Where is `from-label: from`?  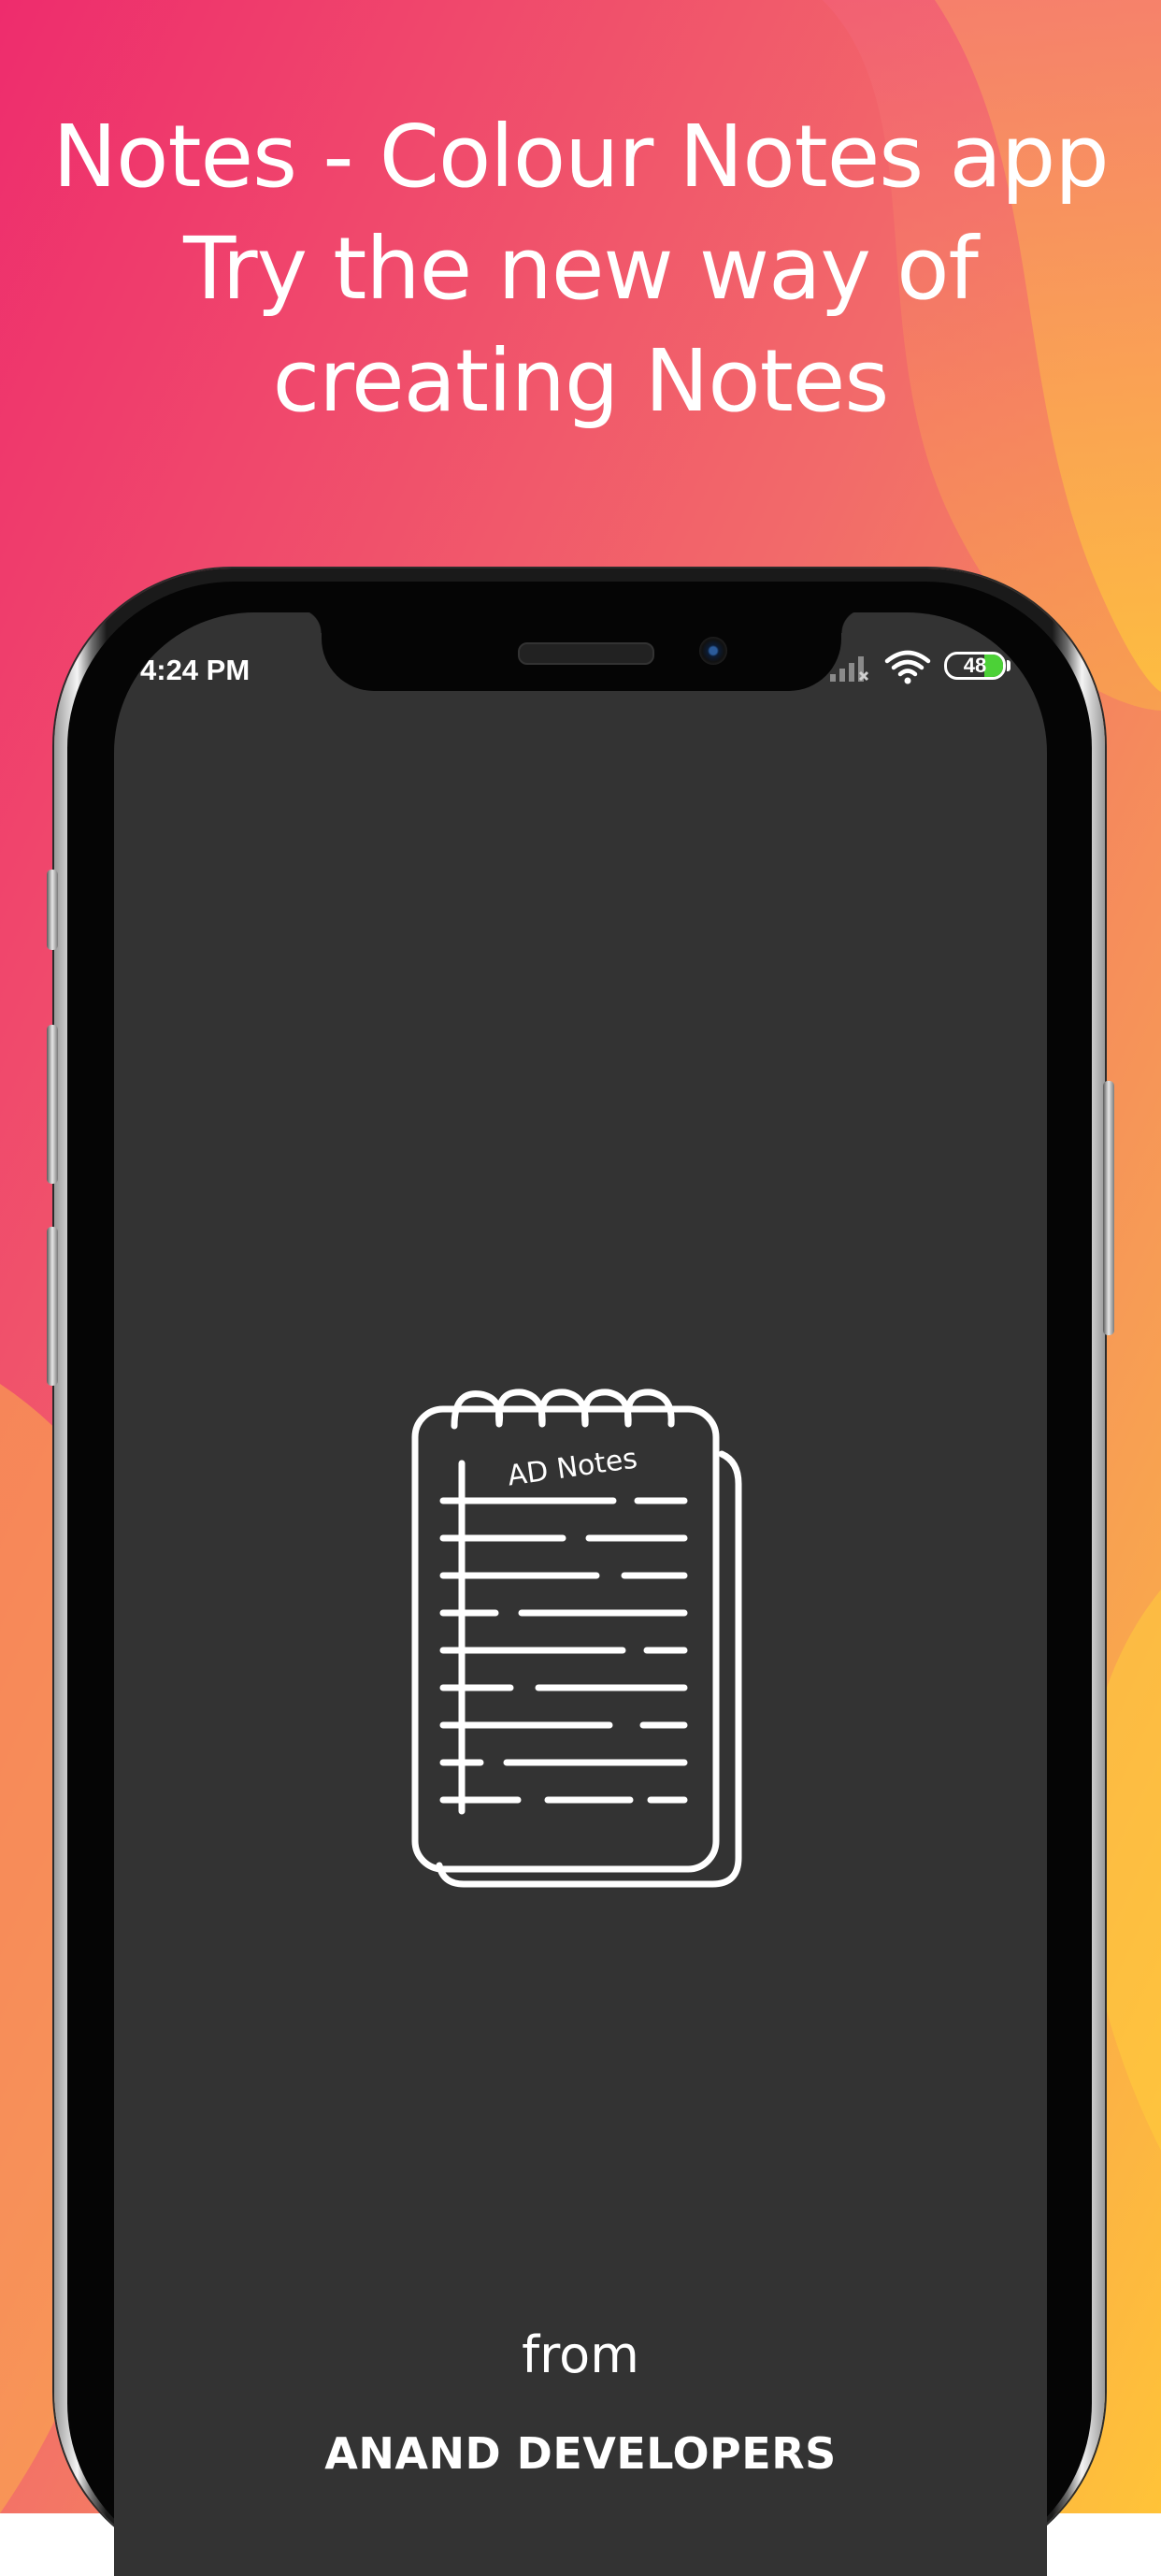
from-label: from is located at coordinates (580, 2354).